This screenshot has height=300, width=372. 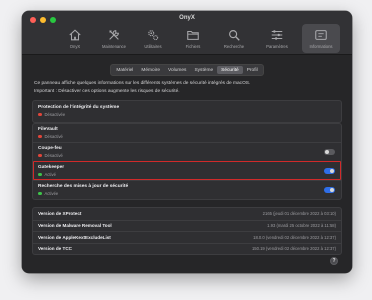 I want to click on gatekeeper-title: Gatekeeper, so click(x=51, y=167).